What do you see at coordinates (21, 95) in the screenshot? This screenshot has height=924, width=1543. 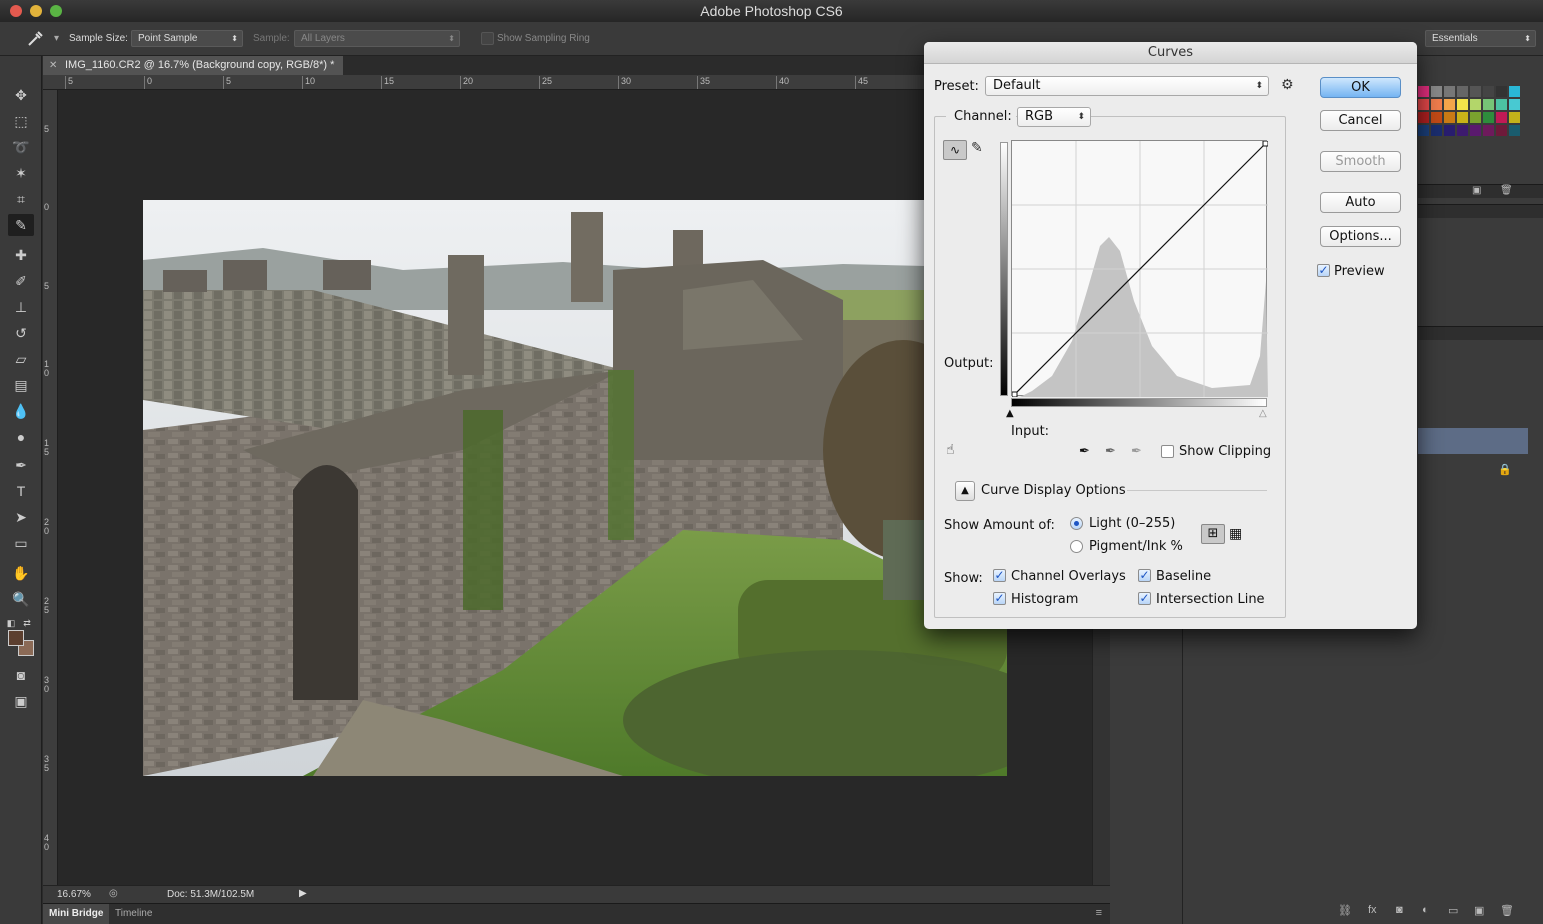 I see `move-tool-icon: ✥` at bounding box center [21, 95].